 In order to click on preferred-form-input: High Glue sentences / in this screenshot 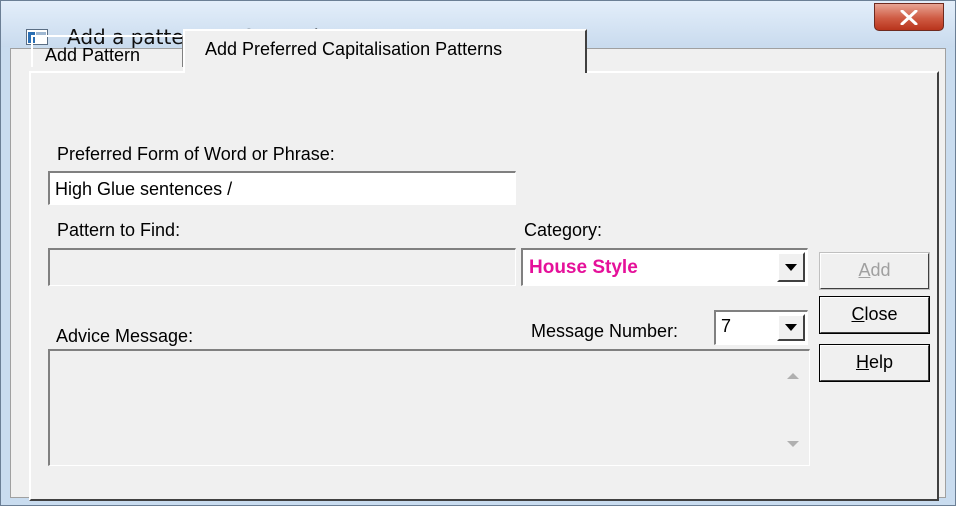, I will do `click(282, 188)`.